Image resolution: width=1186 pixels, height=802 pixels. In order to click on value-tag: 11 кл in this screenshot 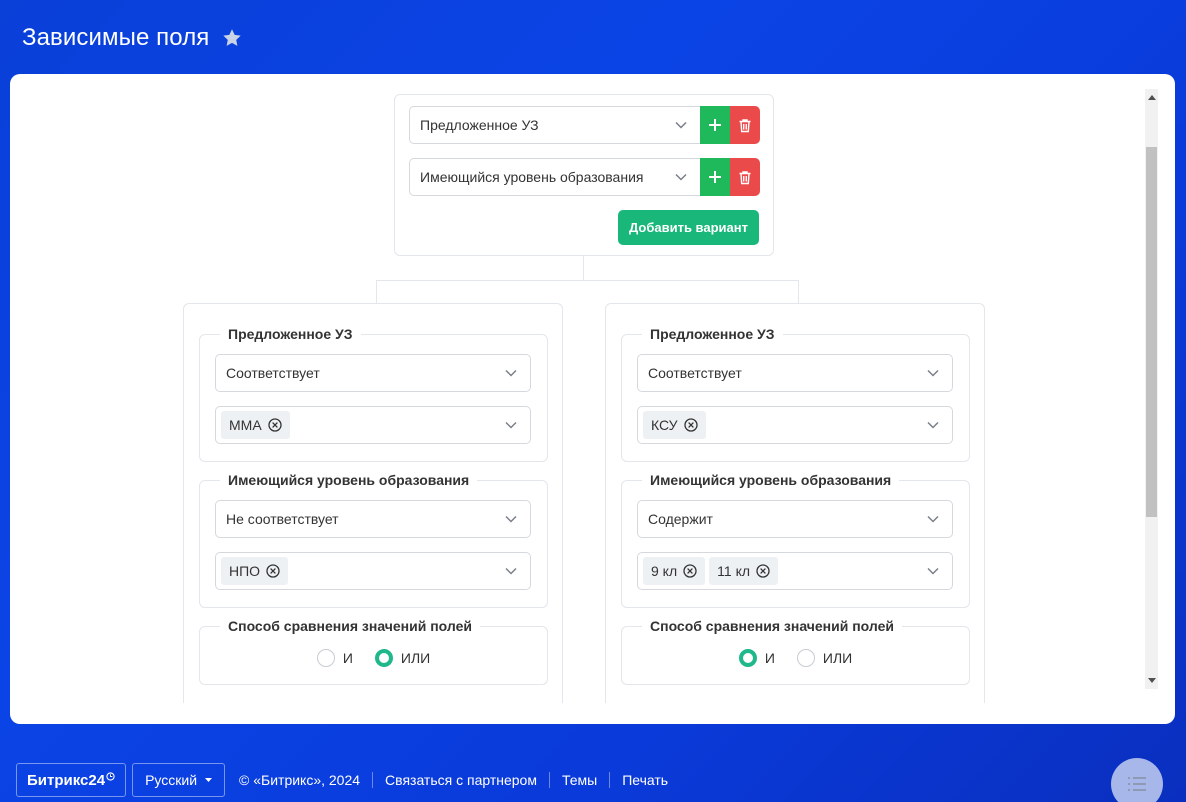, I will do `click(744, 571)`.